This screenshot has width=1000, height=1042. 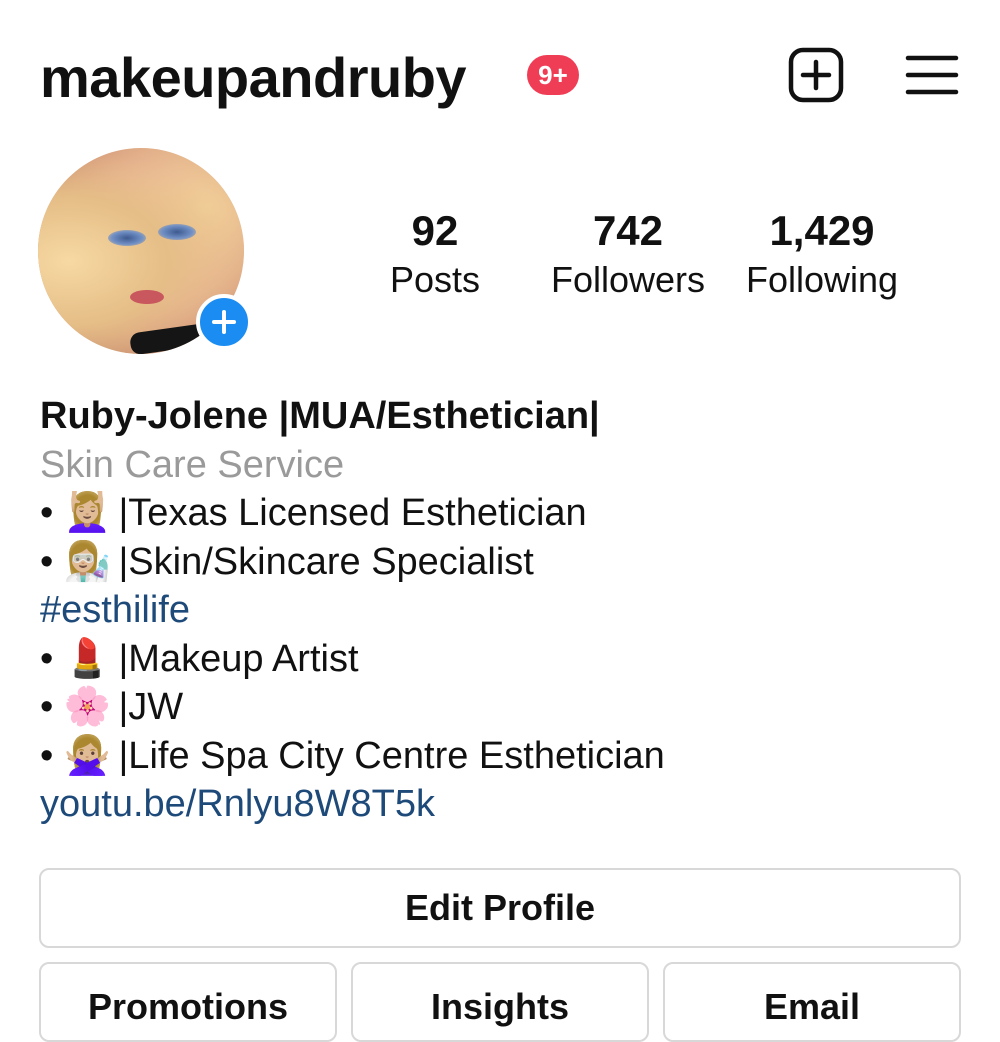 I want to click on following-count: 1,429, so click(x=822, y=230).